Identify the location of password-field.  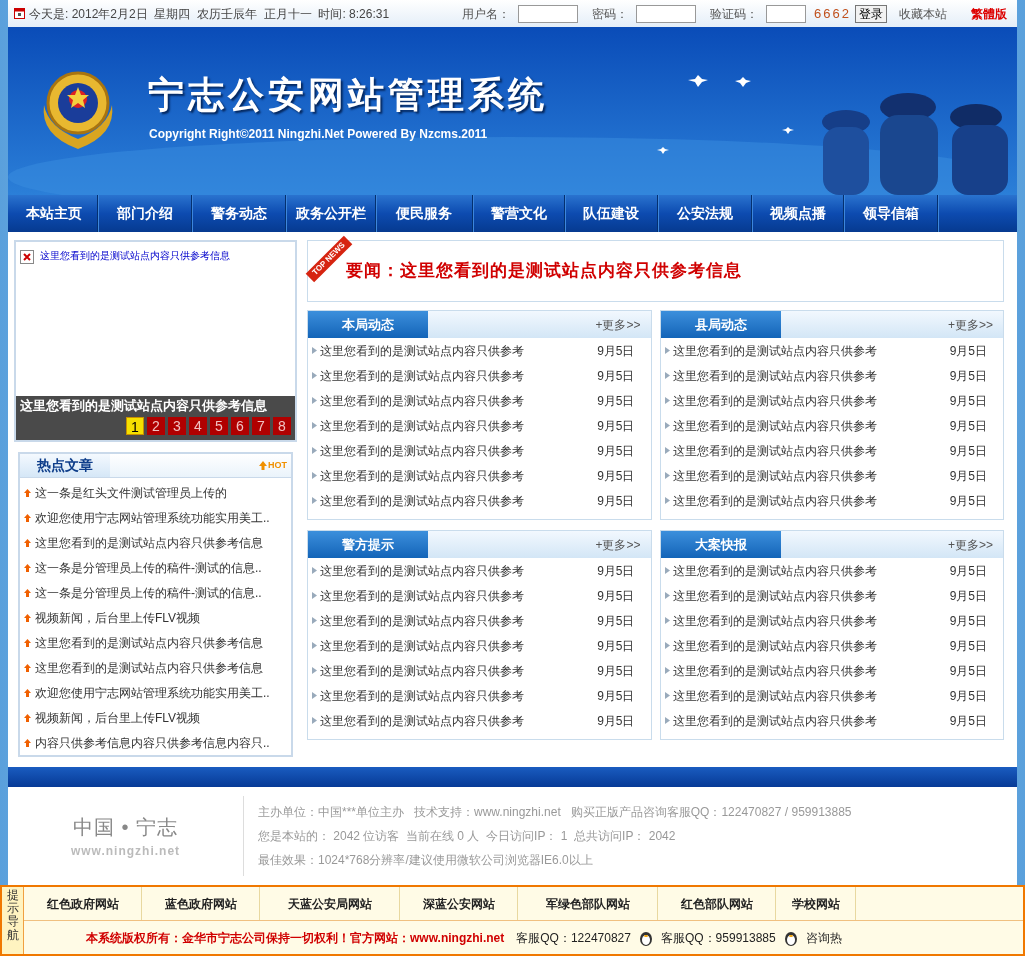
(666, 13).